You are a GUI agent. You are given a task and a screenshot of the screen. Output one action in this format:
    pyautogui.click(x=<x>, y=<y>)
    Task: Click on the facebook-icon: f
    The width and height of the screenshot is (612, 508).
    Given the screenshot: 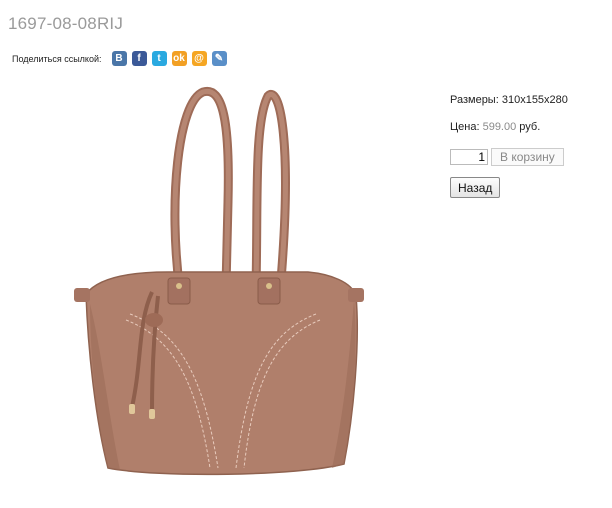 What is the action you would take?
    pyautogui.click(x=139, y=58)
    